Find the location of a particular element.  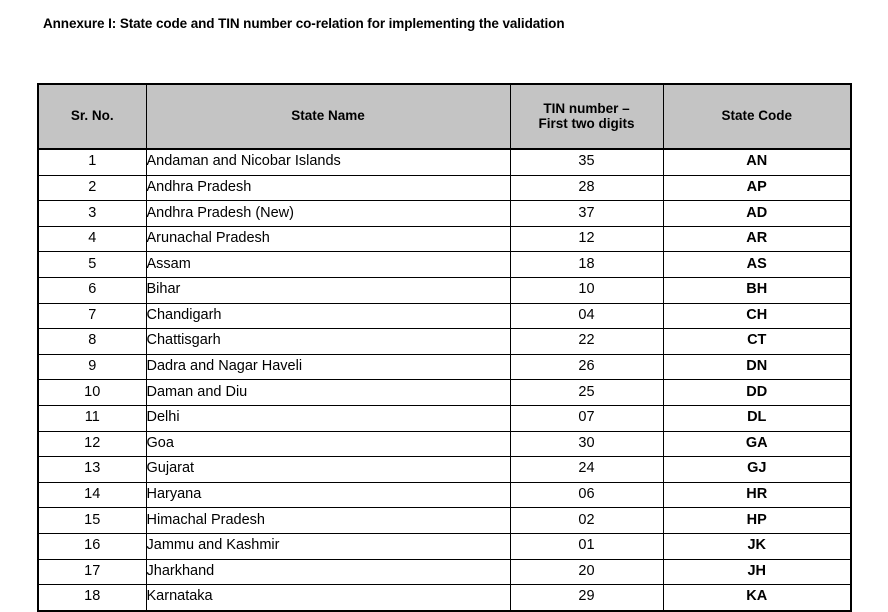

table-row: 15 Himachal Pradesh 02 HP is located at coordinates (444, 520).